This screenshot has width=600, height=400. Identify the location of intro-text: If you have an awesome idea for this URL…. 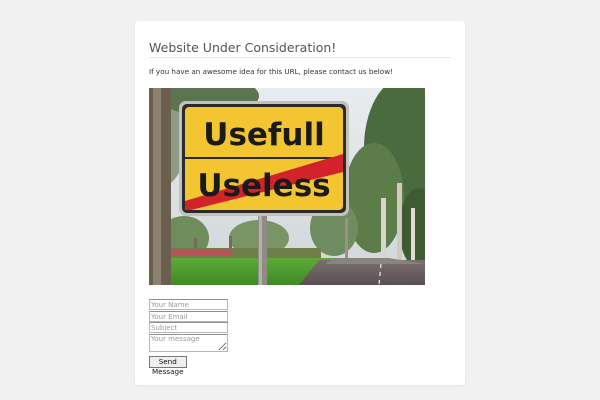
(271, 71).